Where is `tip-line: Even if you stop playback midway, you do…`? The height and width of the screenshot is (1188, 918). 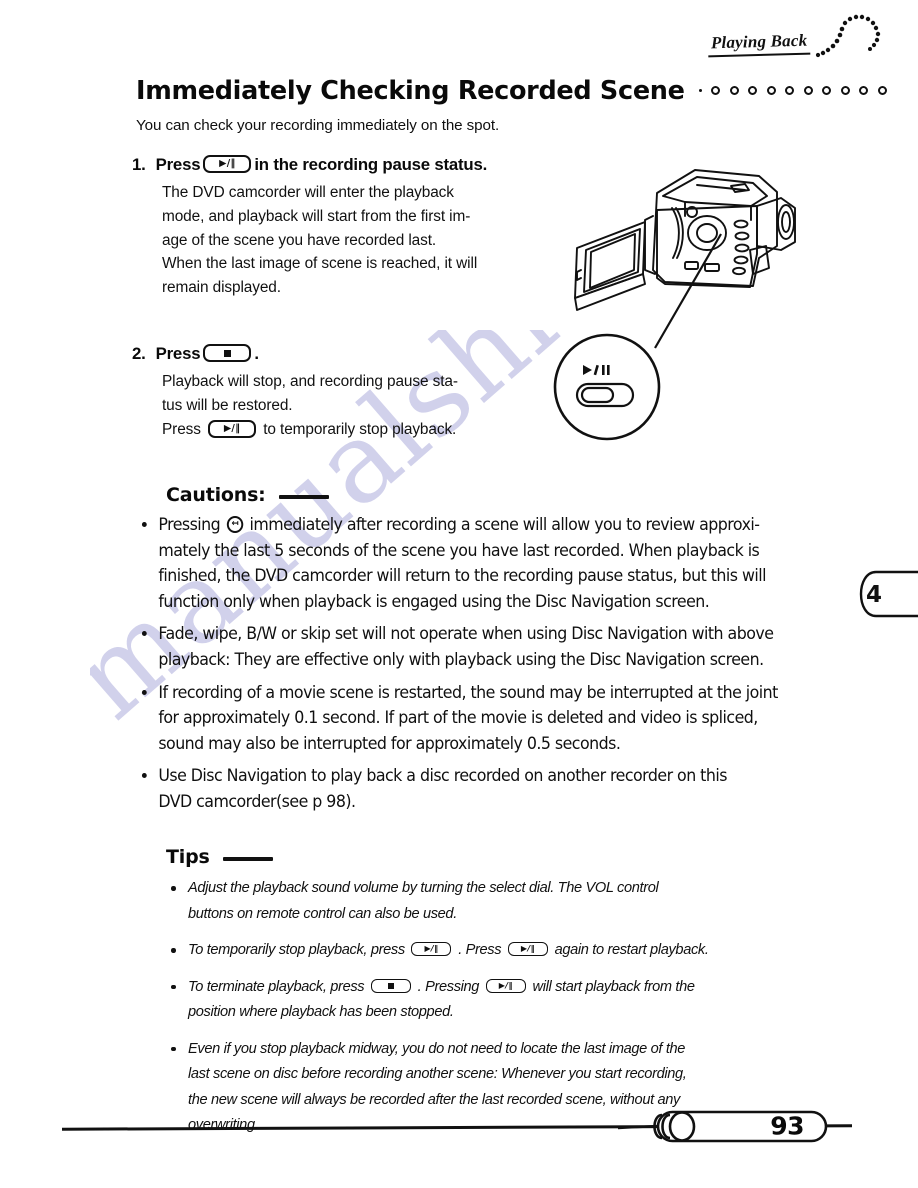
tip-line: Even if you stop playback midway, you do… is located at coordinates (437, 1048).